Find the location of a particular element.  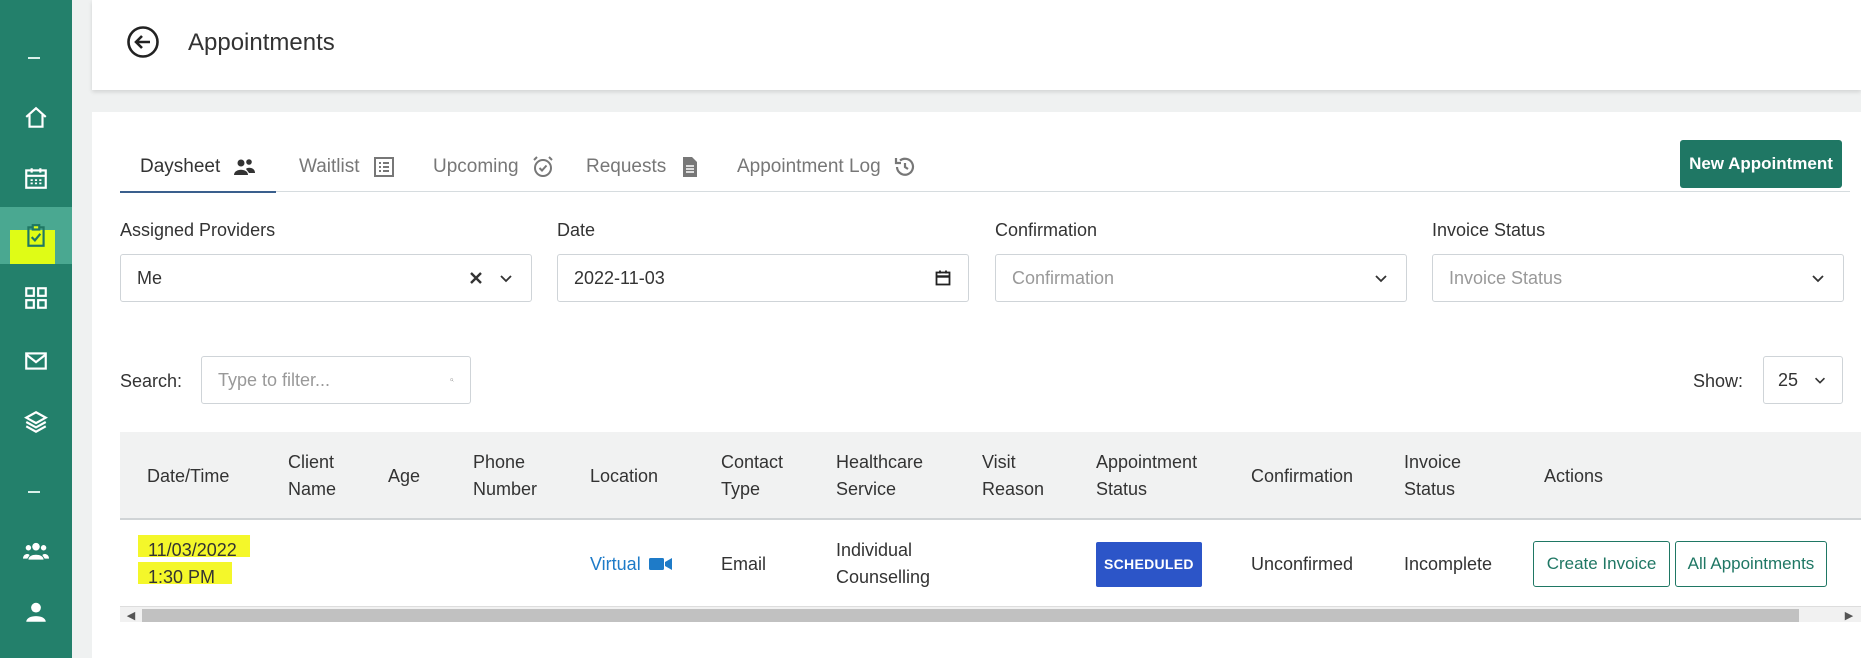

tab-upcoming: Upcoming is located at coordinates (494, 167).